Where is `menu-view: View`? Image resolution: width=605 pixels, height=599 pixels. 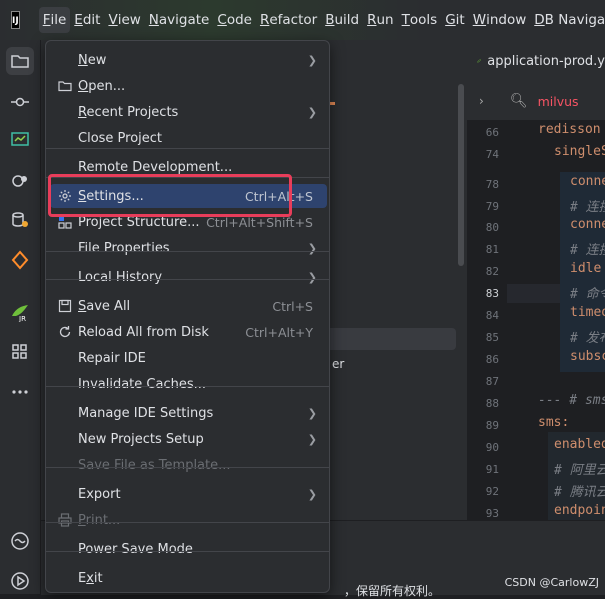 menu-view: View is located at coordinates (124, 20).